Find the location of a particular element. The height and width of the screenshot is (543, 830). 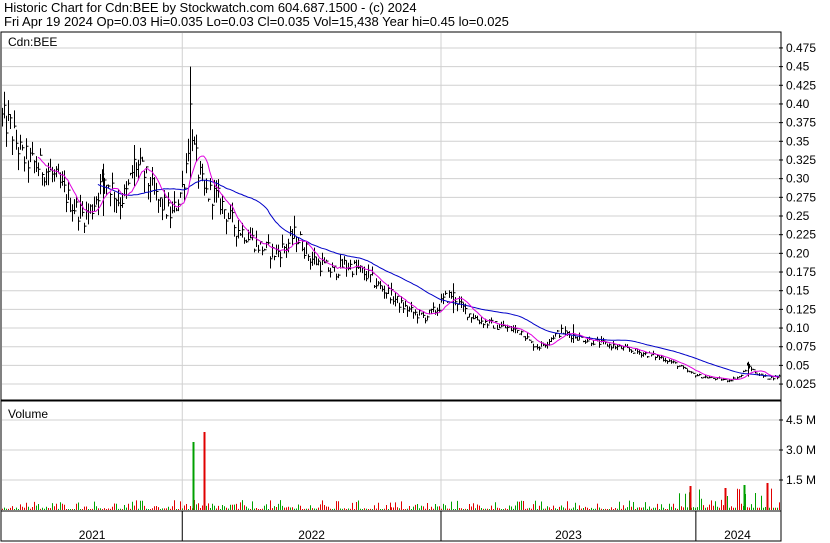

year-label: 2023 is located at coordinates (568, 535).